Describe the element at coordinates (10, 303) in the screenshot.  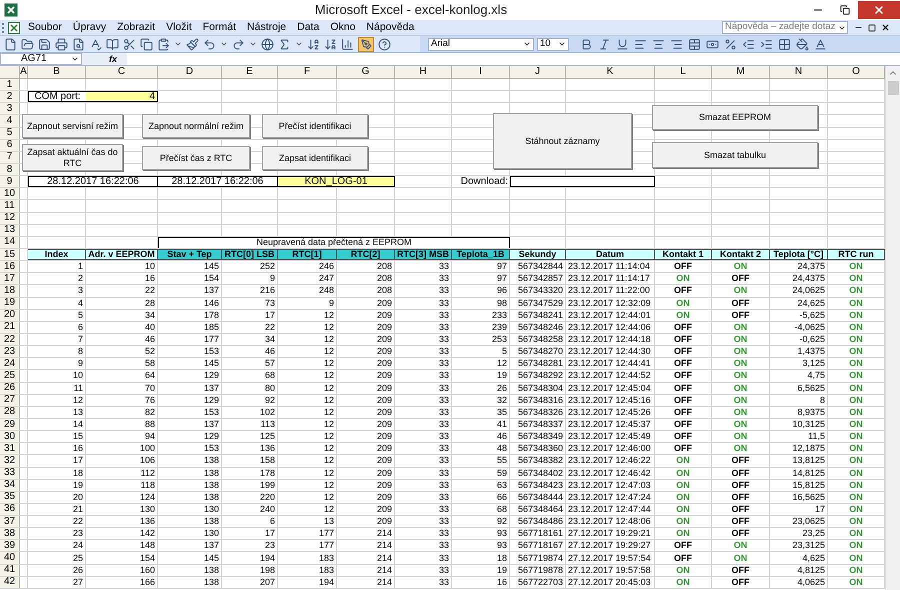
I see `row-header: 19` at that location.